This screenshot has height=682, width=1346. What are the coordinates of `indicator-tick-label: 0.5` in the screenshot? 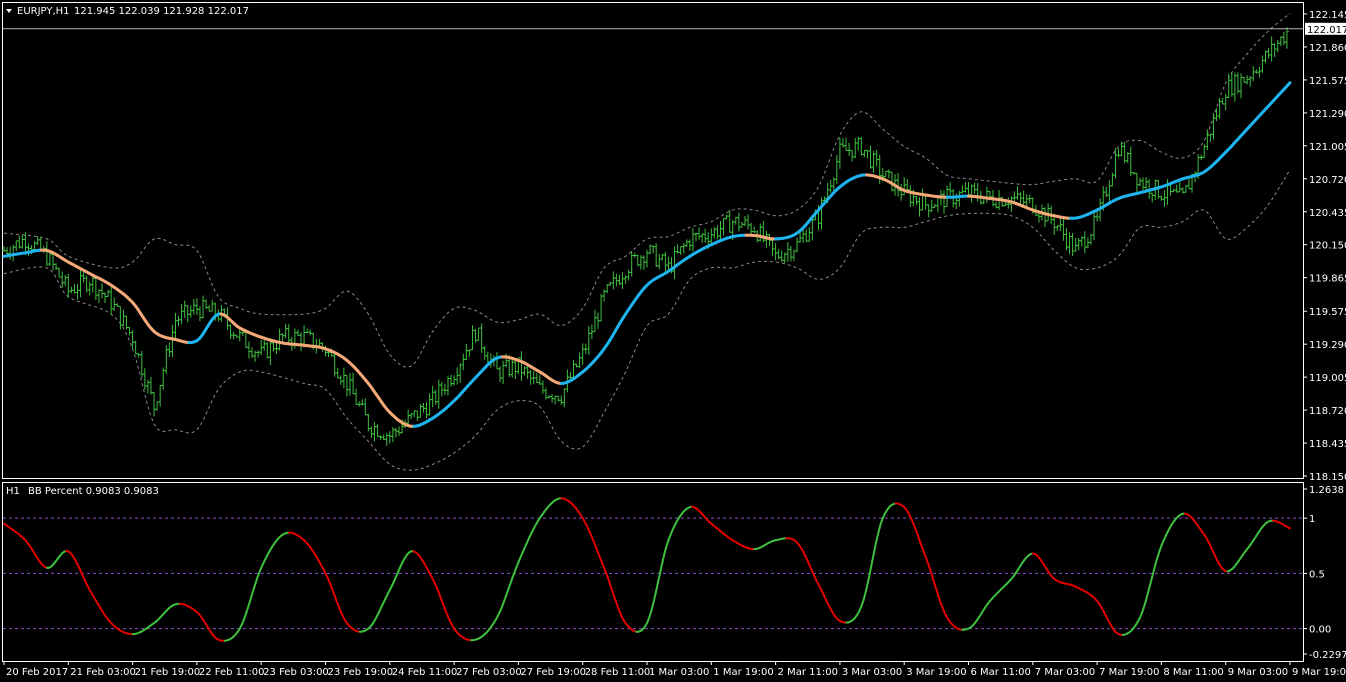 It's located at (1317, 574).